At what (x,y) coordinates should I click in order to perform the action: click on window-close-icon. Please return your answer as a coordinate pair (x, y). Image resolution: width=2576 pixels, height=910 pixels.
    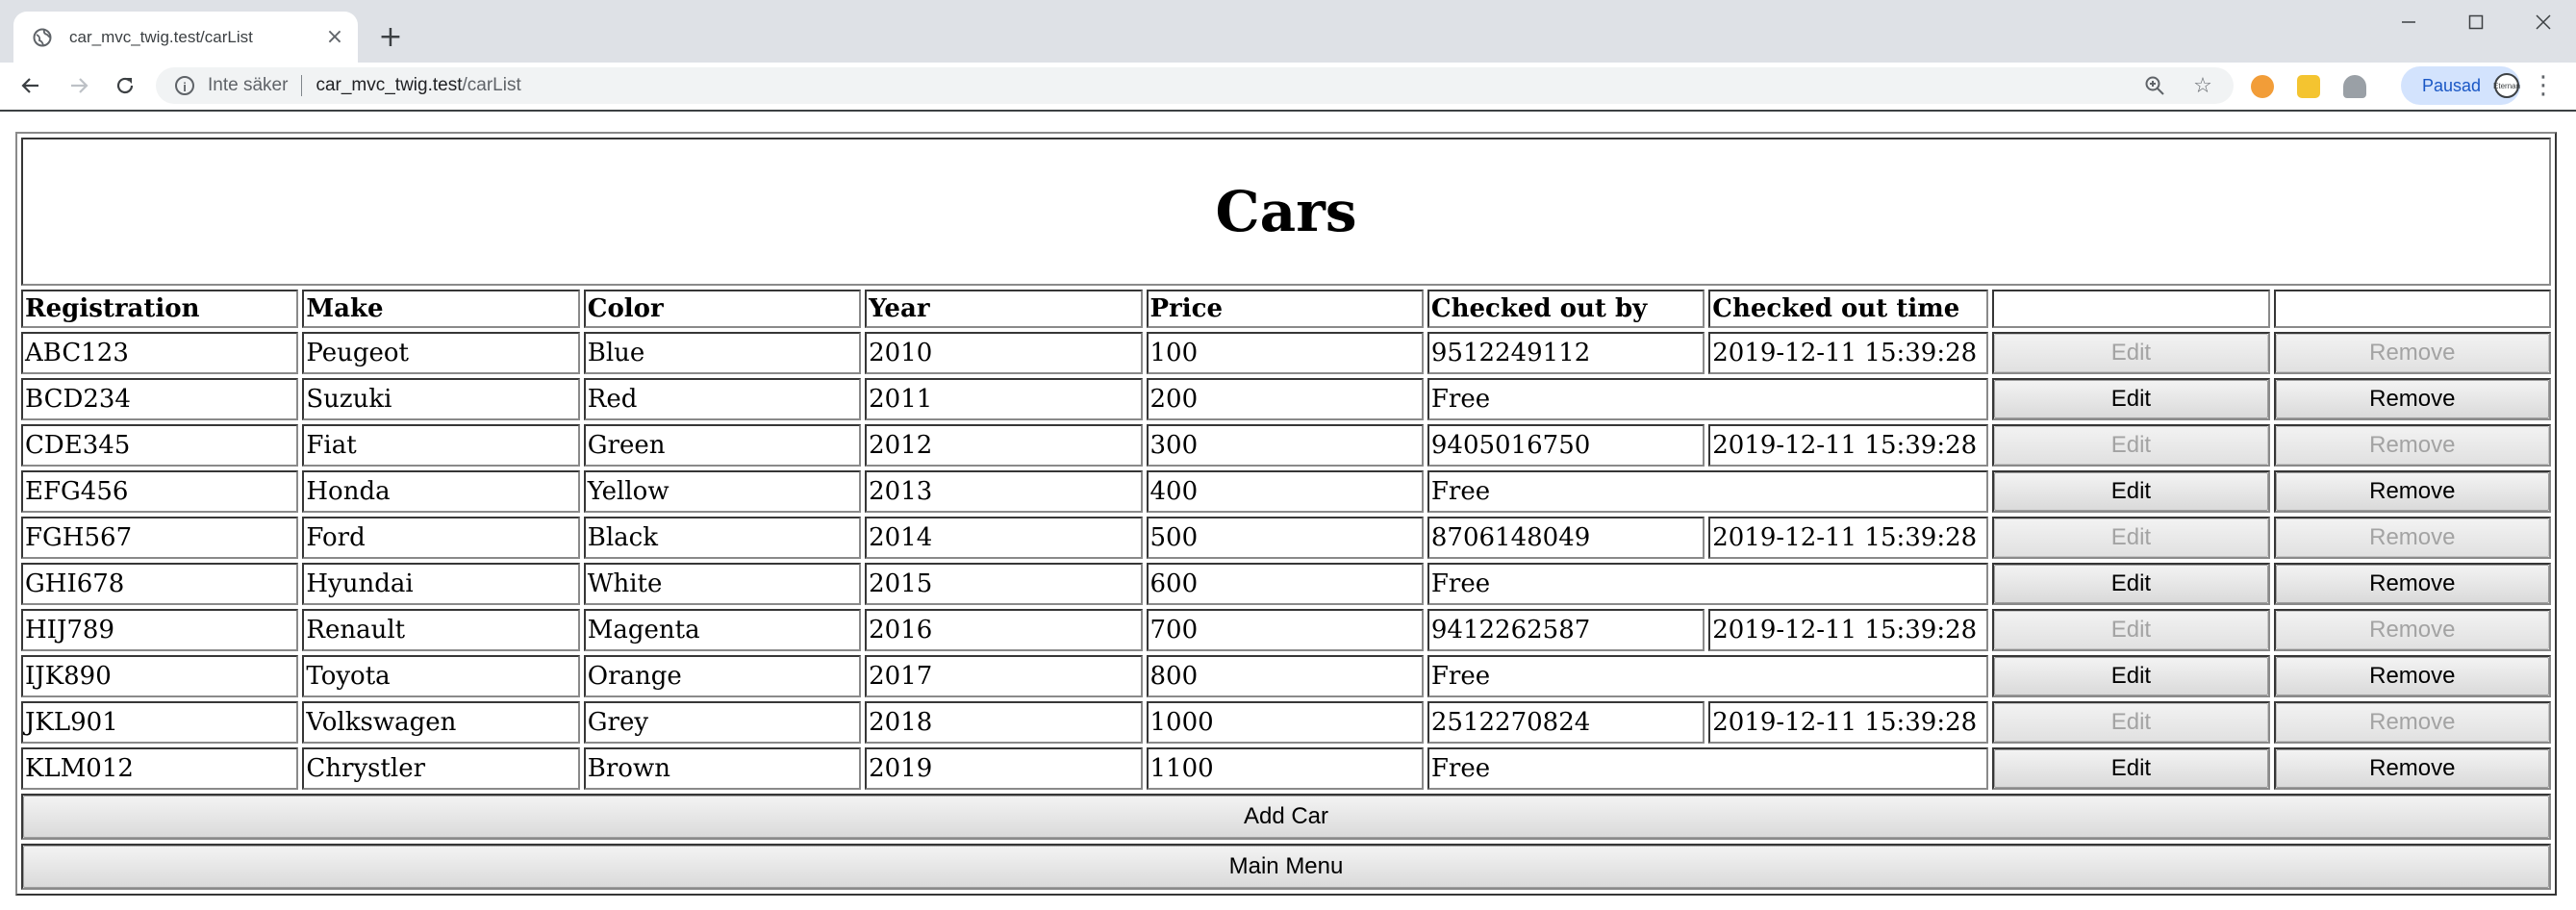
    Looking at the image, I should click on (2543, 22).